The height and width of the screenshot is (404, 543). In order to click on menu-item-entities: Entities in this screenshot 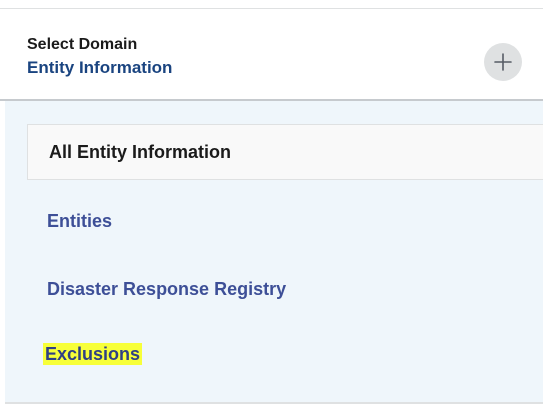, I will do `click(79, 221)`.